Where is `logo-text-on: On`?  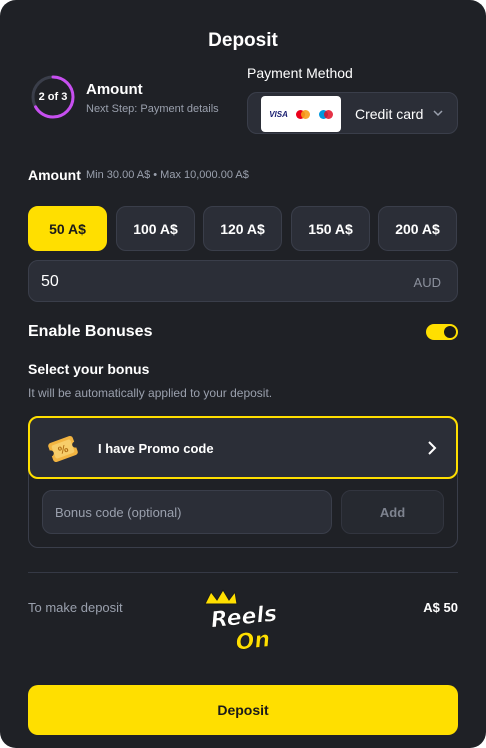
logo-text-on: On is located at coordinates (253, 640).